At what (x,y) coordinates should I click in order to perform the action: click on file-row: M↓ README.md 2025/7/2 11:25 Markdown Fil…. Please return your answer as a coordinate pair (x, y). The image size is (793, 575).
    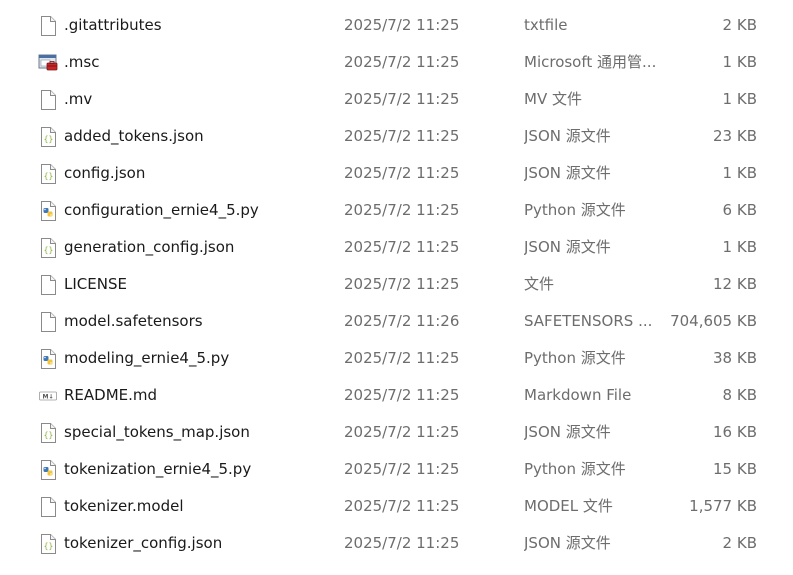
    Looking at the image, I should click on (396, 395).